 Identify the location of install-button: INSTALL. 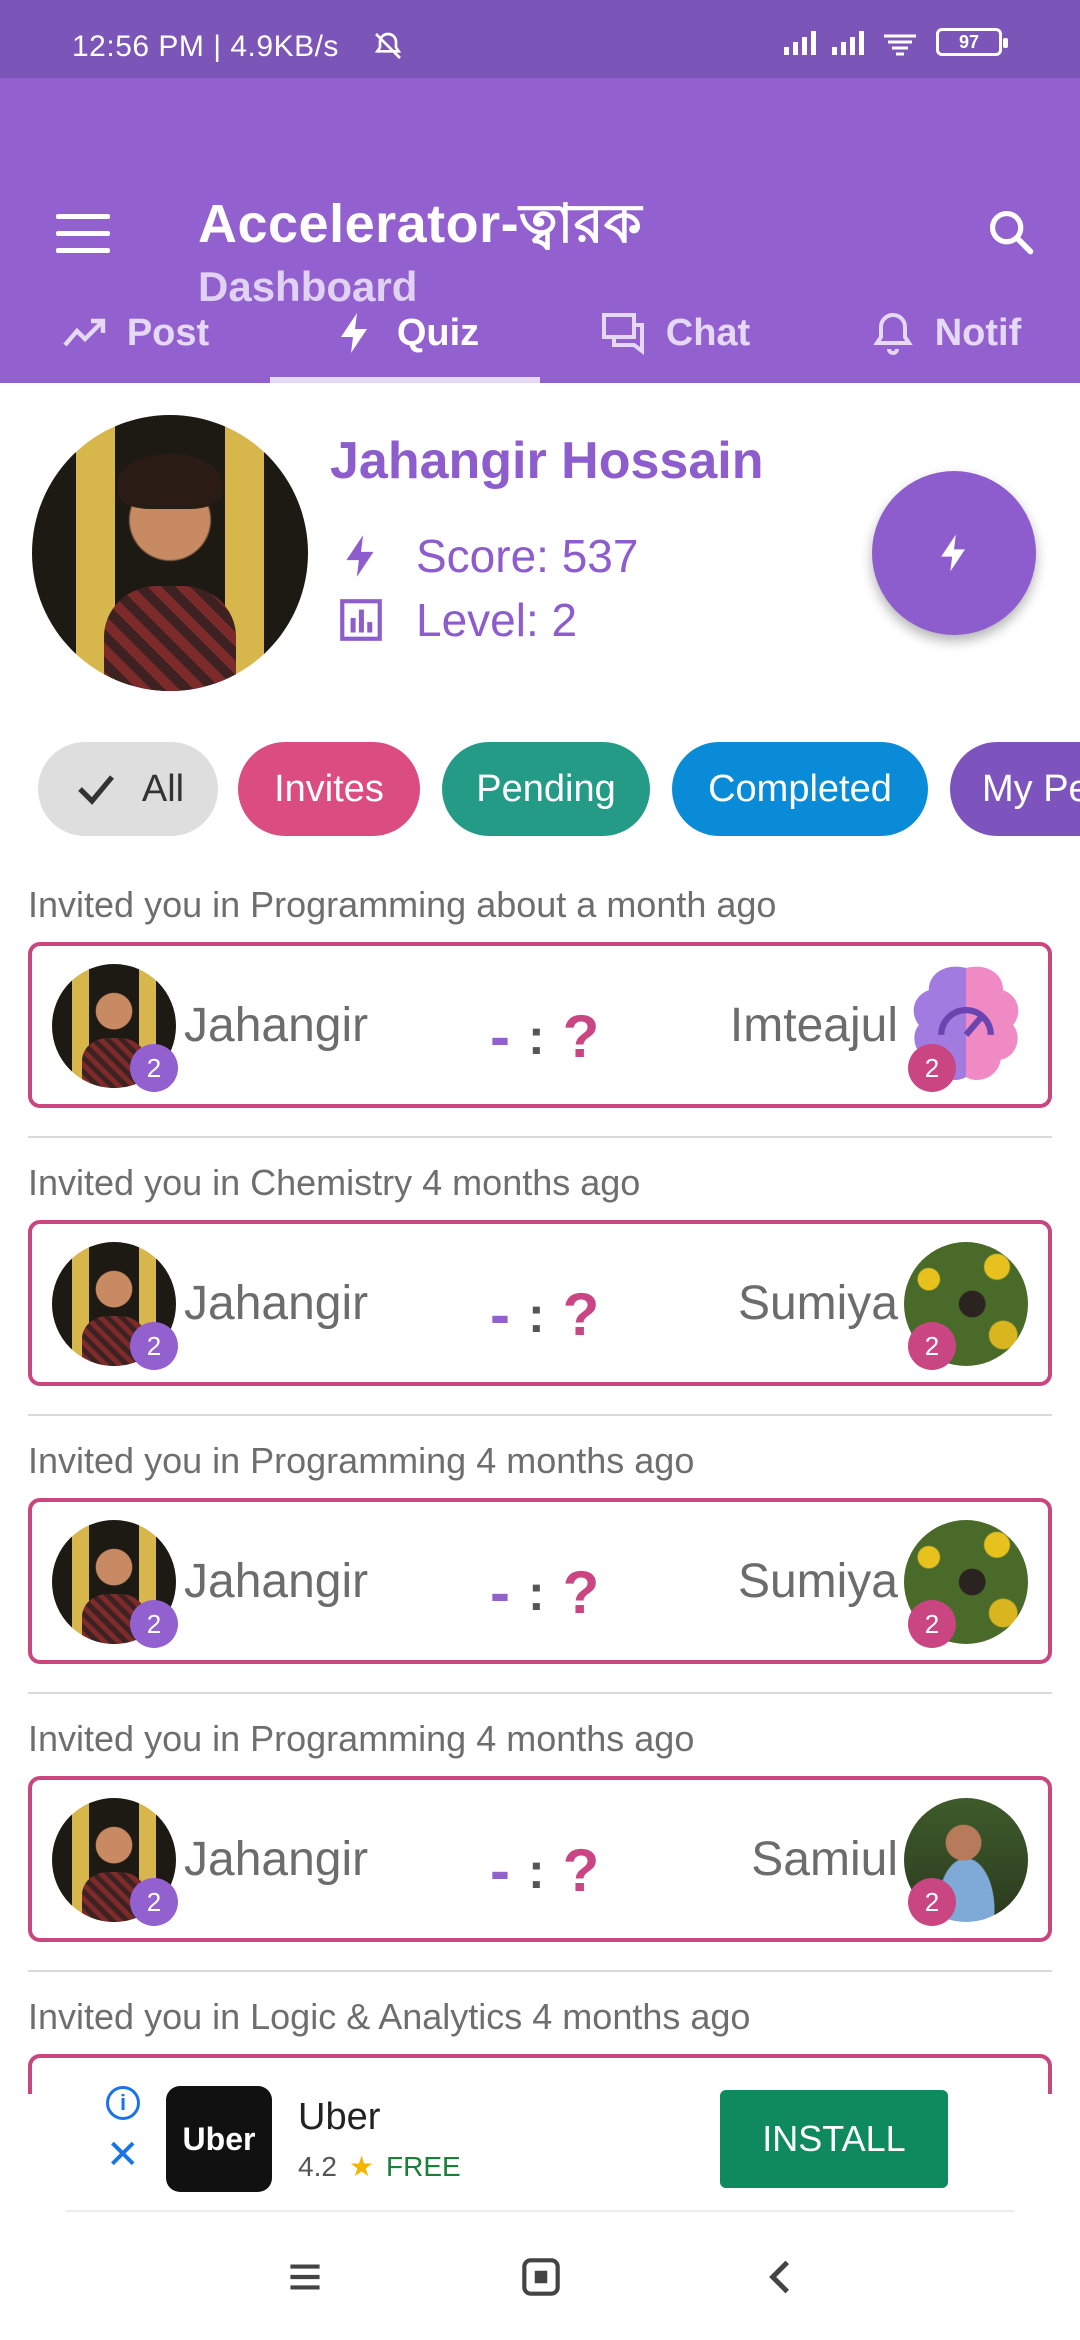
(834, 2139).